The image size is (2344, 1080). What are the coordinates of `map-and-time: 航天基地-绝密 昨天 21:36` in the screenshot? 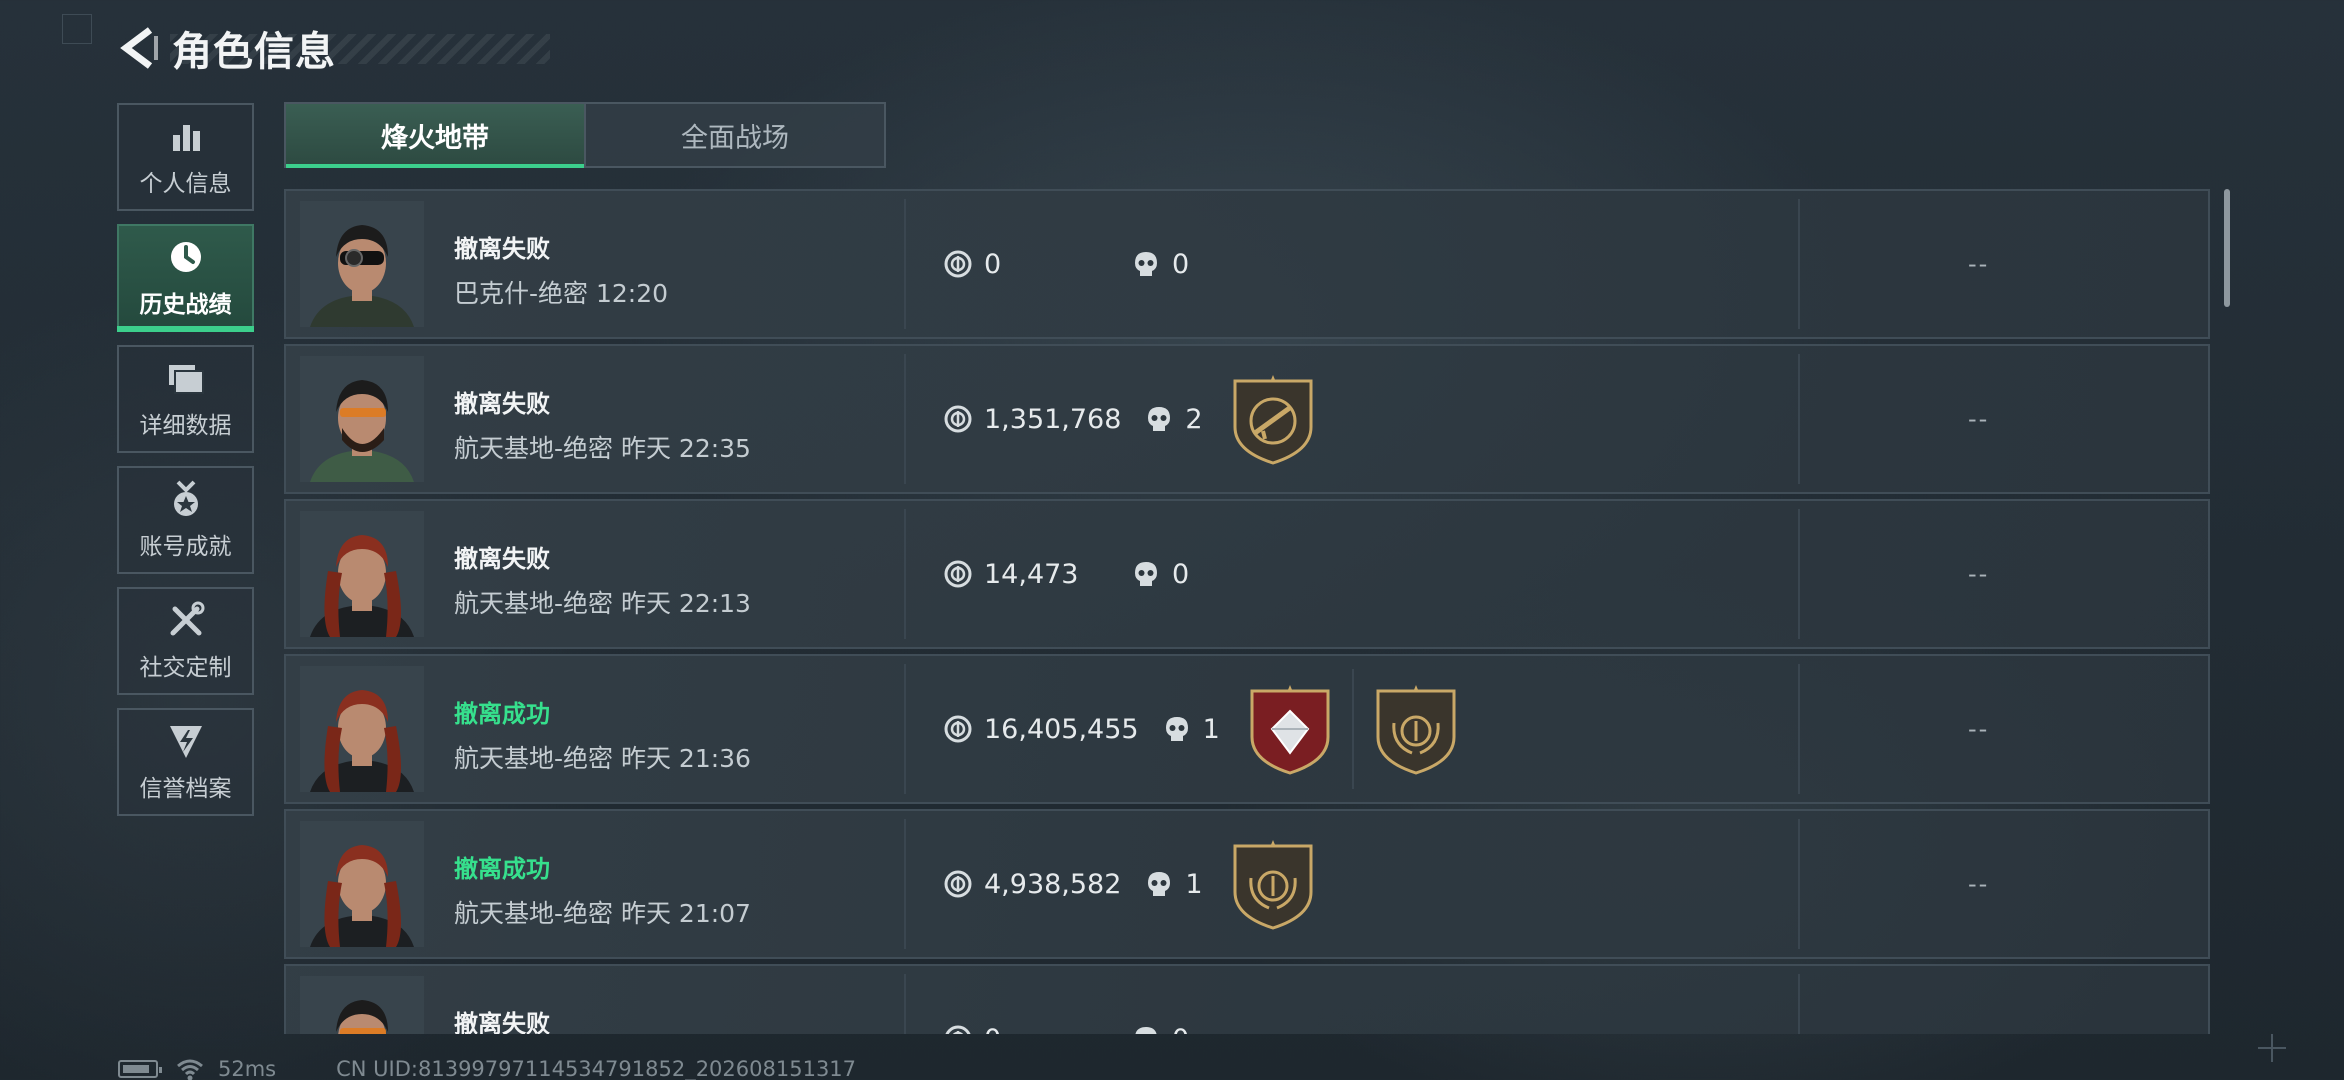 It's located at (602, 758).